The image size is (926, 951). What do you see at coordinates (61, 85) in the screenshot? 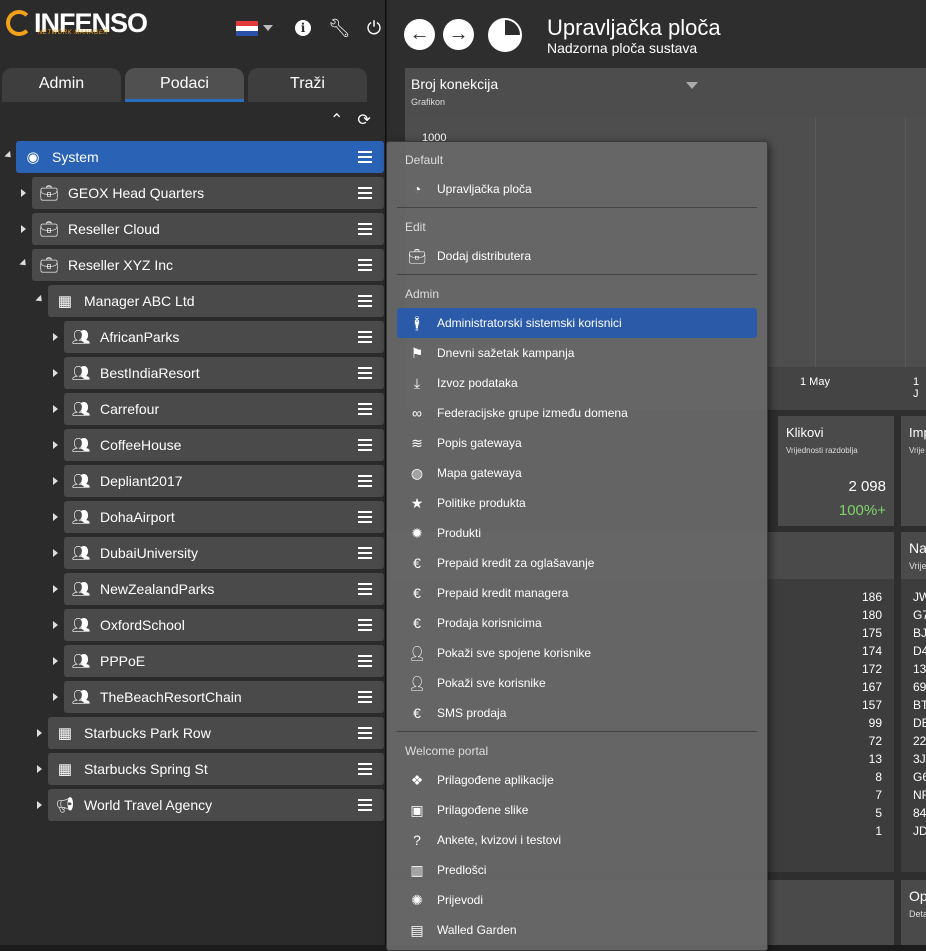
I see `tab-admin: Admin` at bounding box center [61, 85].